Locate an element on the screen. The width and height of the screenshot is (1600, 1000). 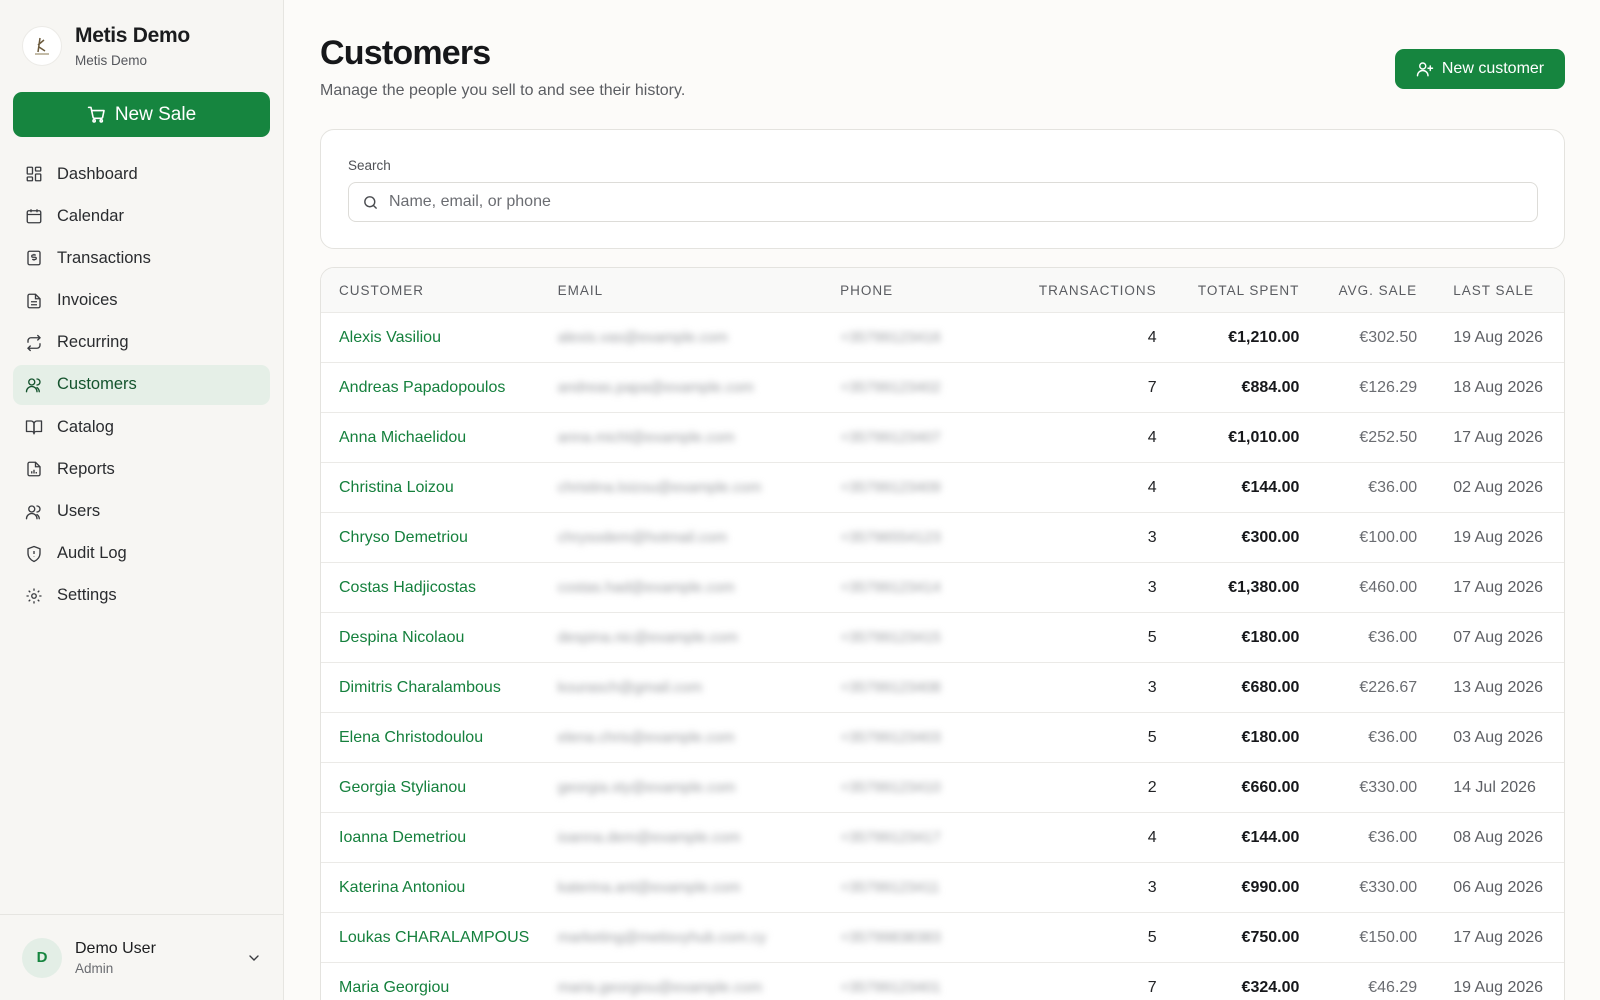
column-header-phone: PHONE is located at coordinates (923, 290).